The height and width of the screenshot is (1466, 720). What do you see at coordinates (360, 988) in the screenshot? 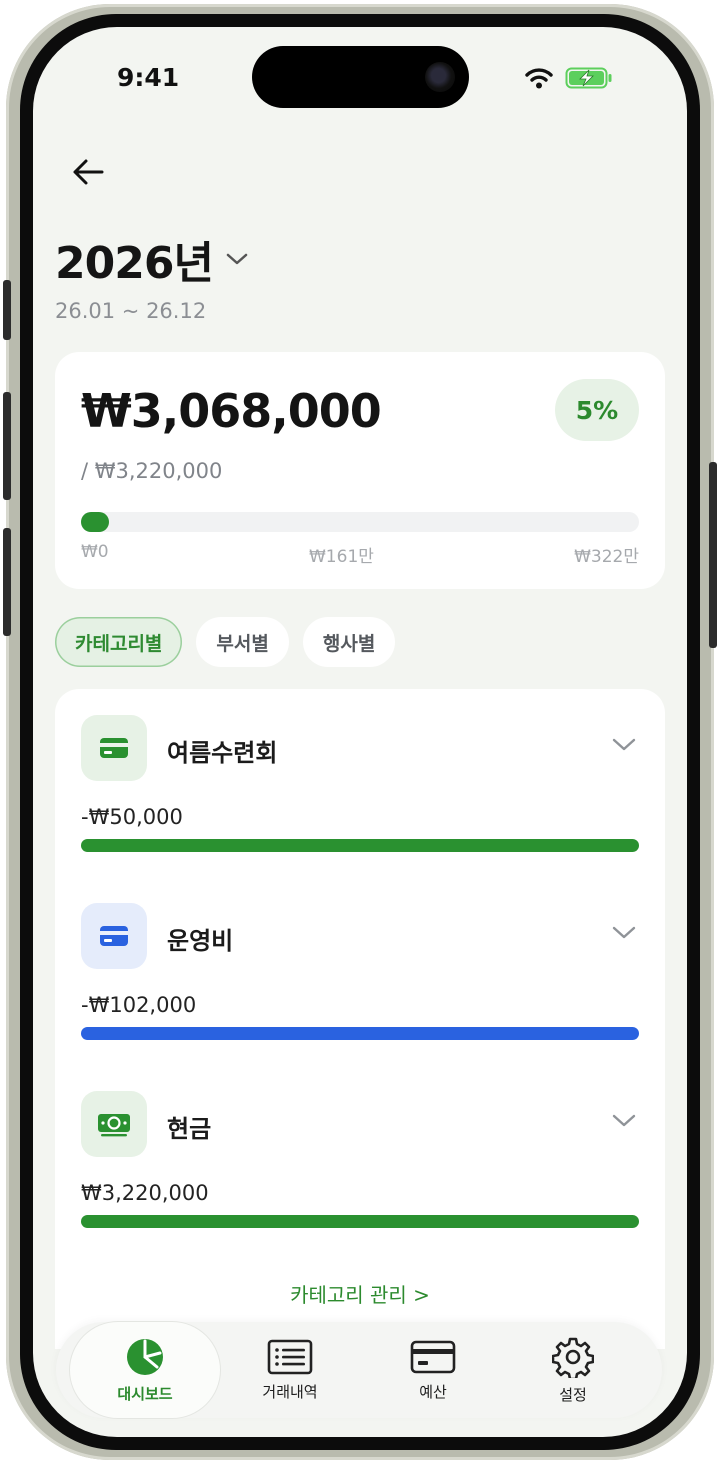
I see `category-item: 운영비 -₩102,000` at bounding box center [360, 988].